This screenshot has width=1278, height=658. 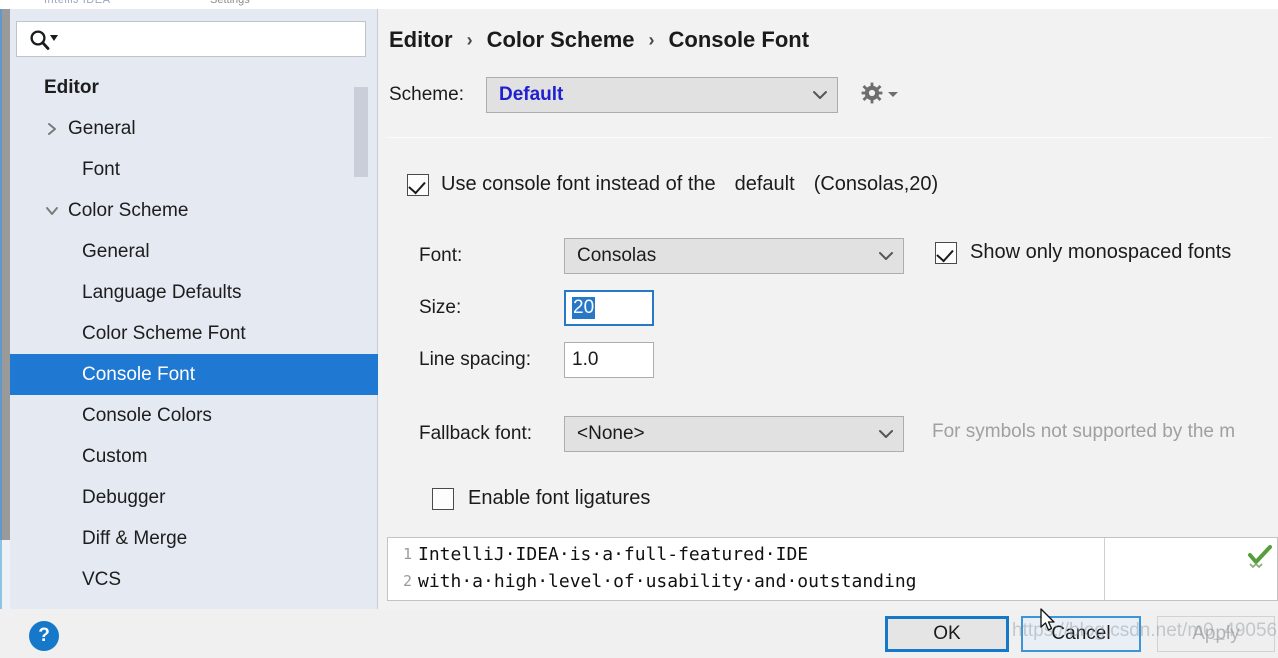 I want to click on scheme-label: Scheme:, so click(x=426, y=94).